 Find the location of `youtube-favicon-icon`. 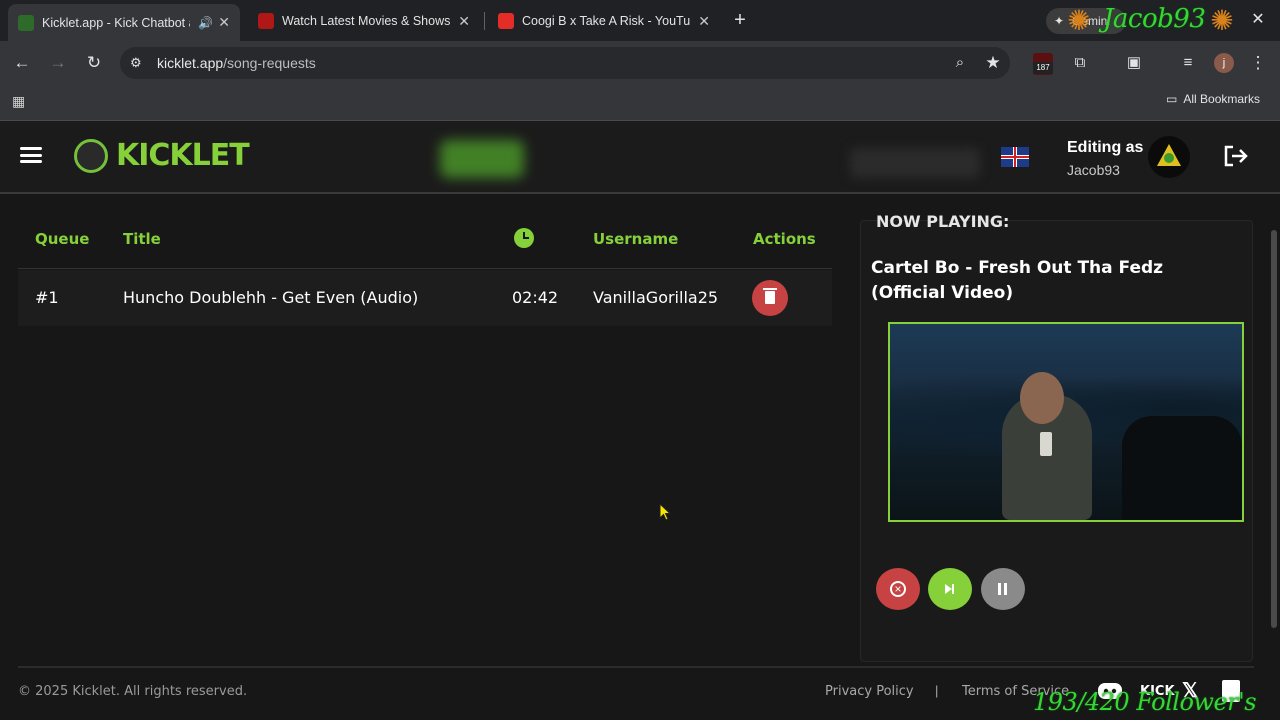

youtube-favicon-icon is located at coordinates (506, 21).